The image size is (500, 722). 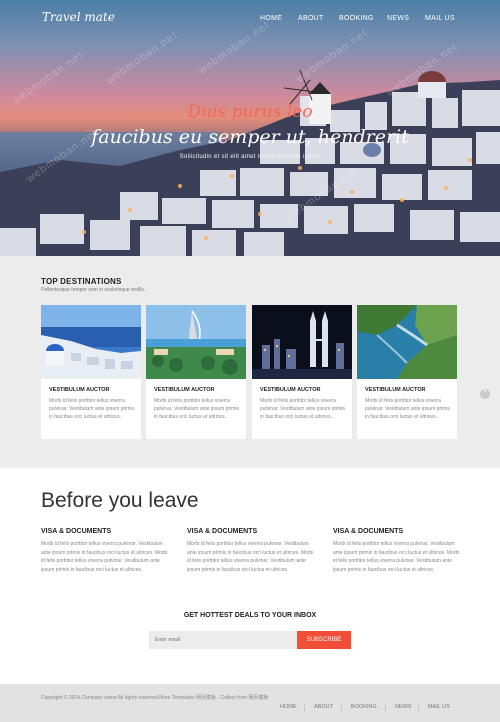 What do you see at coordinates (91, 342) in the screenshot?
I see `santorini-image` at bounding box center [91, 342].